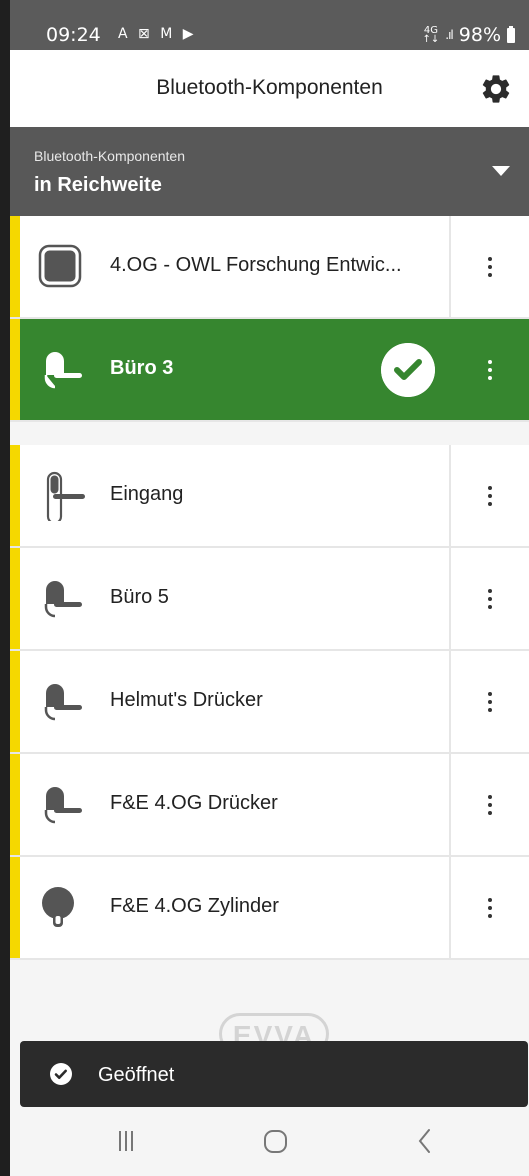 The width and height of the screenshot is (529, 1176). Describe the element at coordinates (269, 171) in the screenshot. I see `range-filter-dropdown: Bluetooth-Komponenten in Reichweite` at that location.